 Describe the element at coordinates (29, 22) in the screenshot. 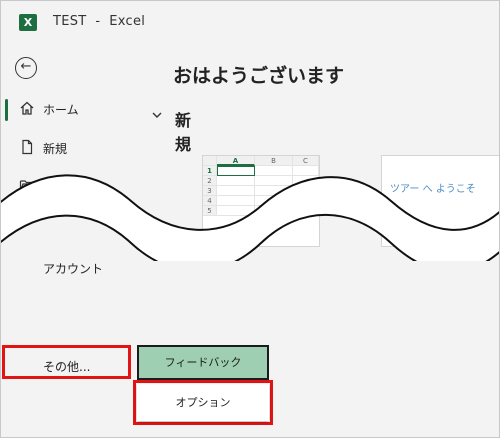

I see `excel-logo-icon: X` at that location.